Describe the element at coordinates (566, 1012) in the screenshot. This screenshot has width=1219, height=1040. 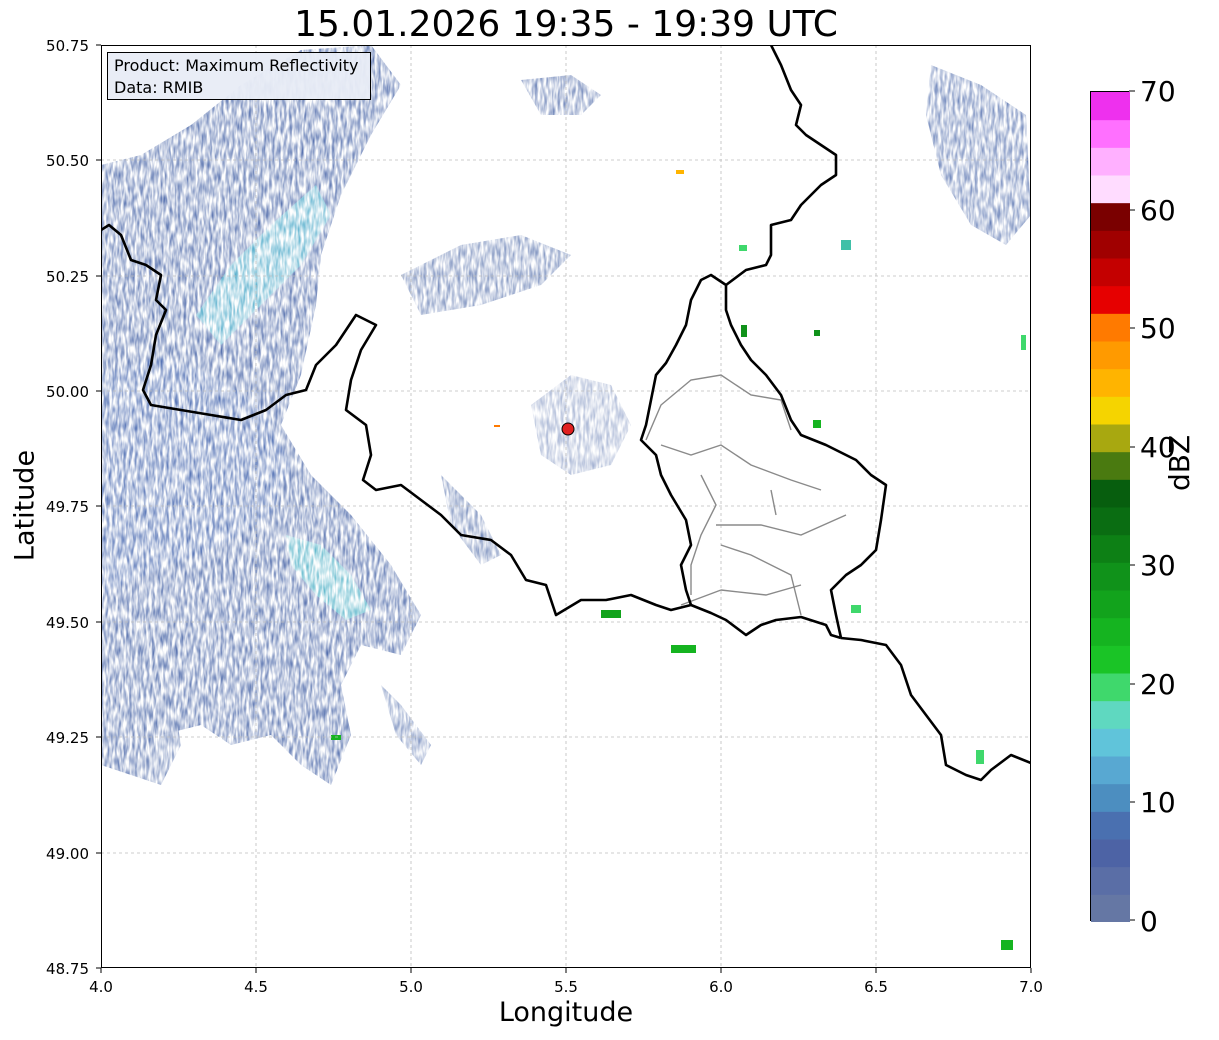
I see `x-axis-label: Longitude` at that location.